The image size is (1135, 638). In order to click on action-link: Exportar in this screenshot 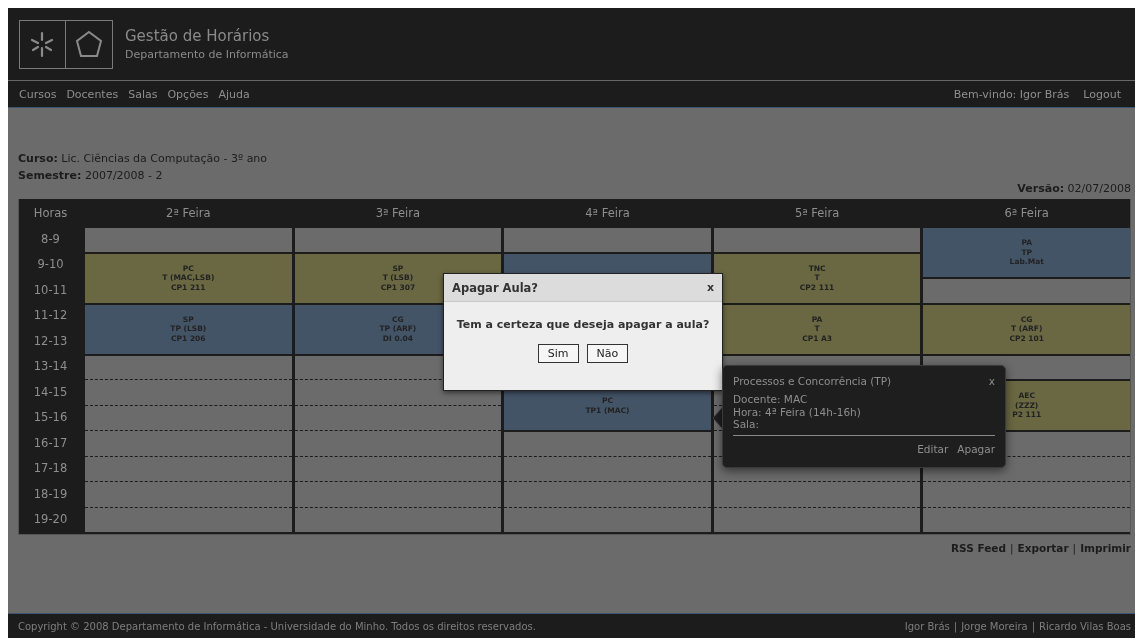, I will do `click(1043, 548)`.